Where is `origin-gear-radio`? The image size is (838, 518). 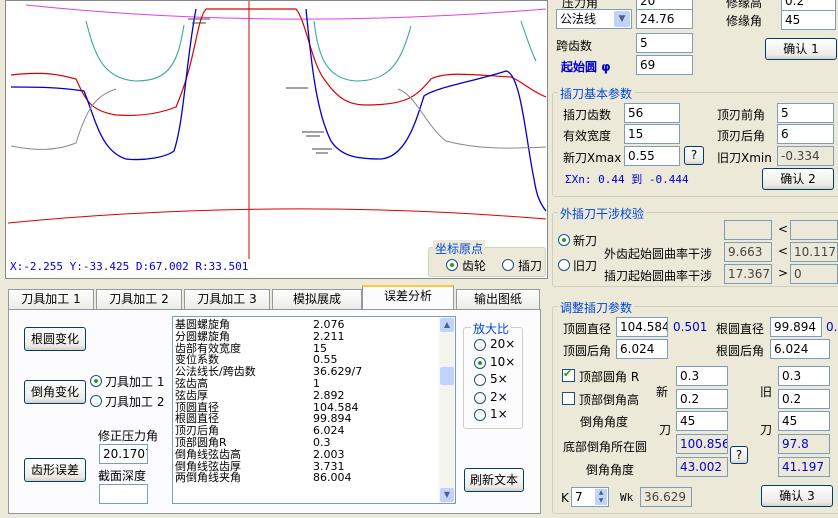
origin-gear-radio is located at coordinates (452, 265).